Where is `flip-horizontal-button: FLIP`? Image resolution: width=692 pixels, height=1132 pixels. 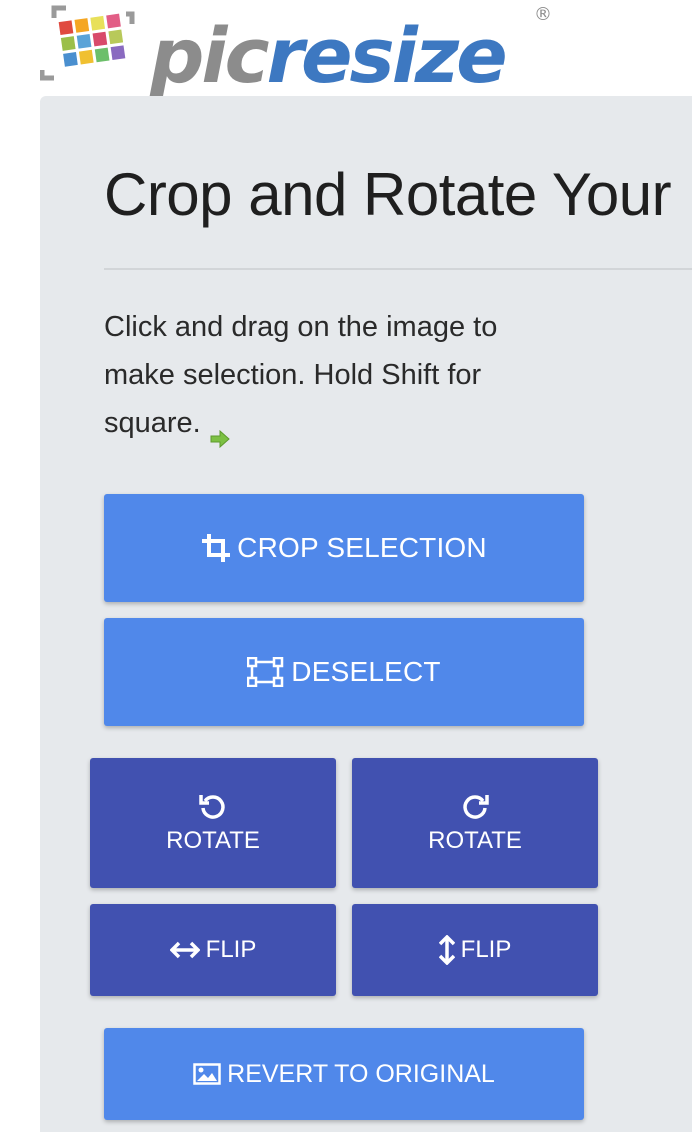
flip-horizontal-button: FLIP is located at coordinates (213, 950).